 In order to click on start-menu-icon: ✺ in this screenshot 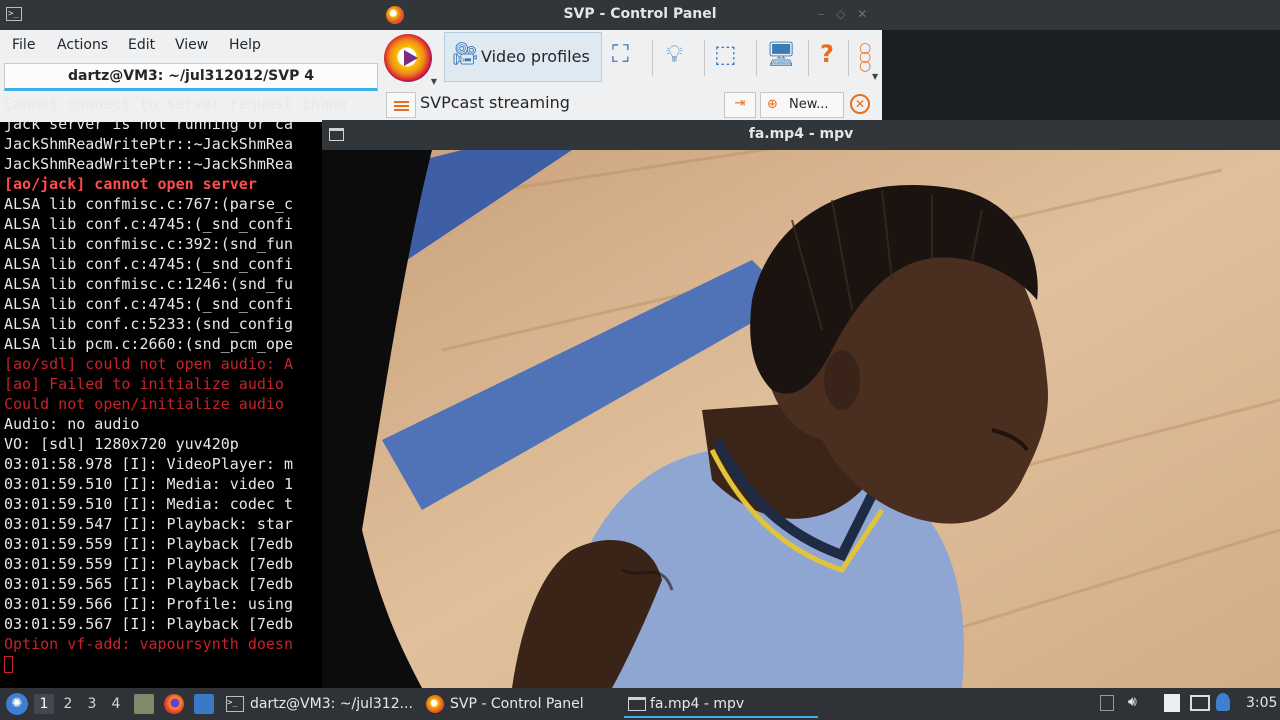, I will do `click(17, 704)`.